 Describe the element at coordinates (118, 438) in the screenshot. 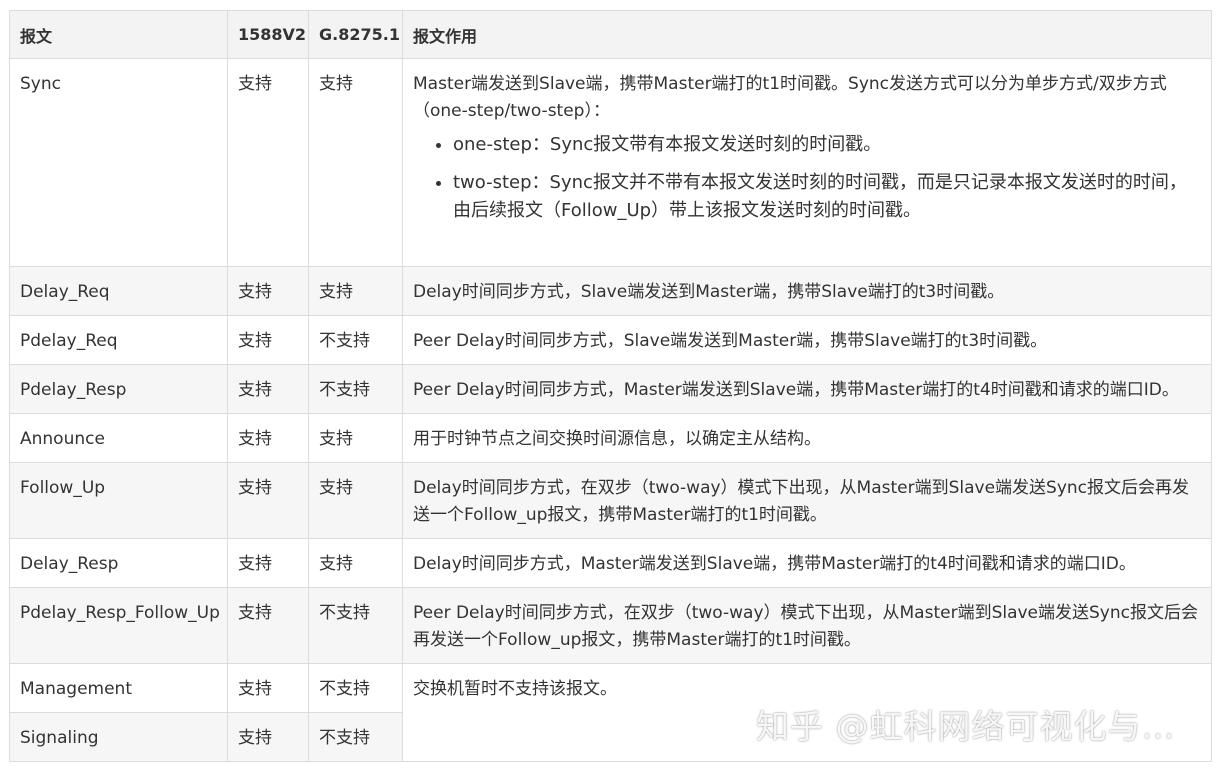

I see `message-name: Announce` at that location.